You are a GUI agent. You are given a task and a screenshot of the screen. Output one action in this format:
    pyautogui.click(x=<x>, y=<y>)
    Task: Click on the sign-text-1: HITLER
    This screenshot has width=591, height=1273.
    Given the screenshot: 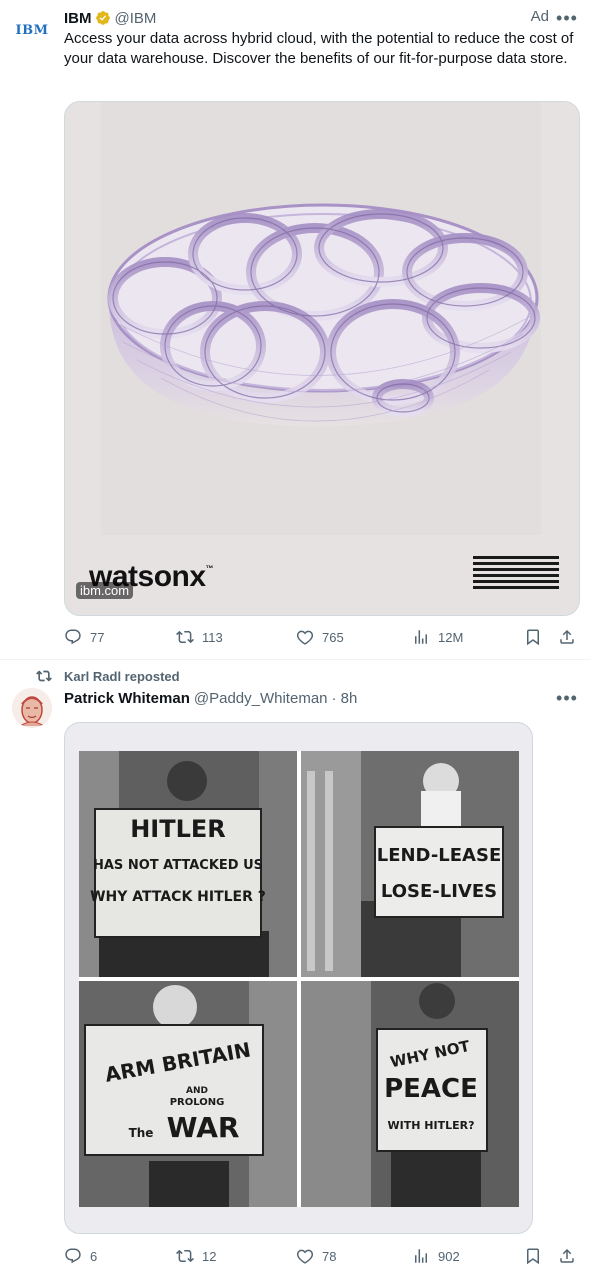 What is the action you would take?
    pyautogui.click(x=178, y=829)
    